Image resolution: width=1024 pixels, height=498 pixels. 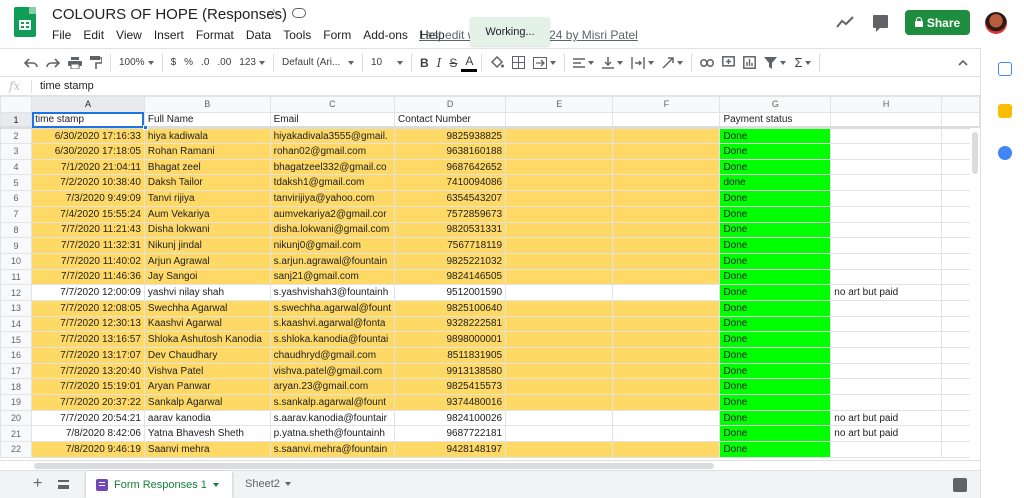 What do you see at coordinates (16, 183) in the screenshot?
I see `row-number: 5` at bounding box center [16, 183].